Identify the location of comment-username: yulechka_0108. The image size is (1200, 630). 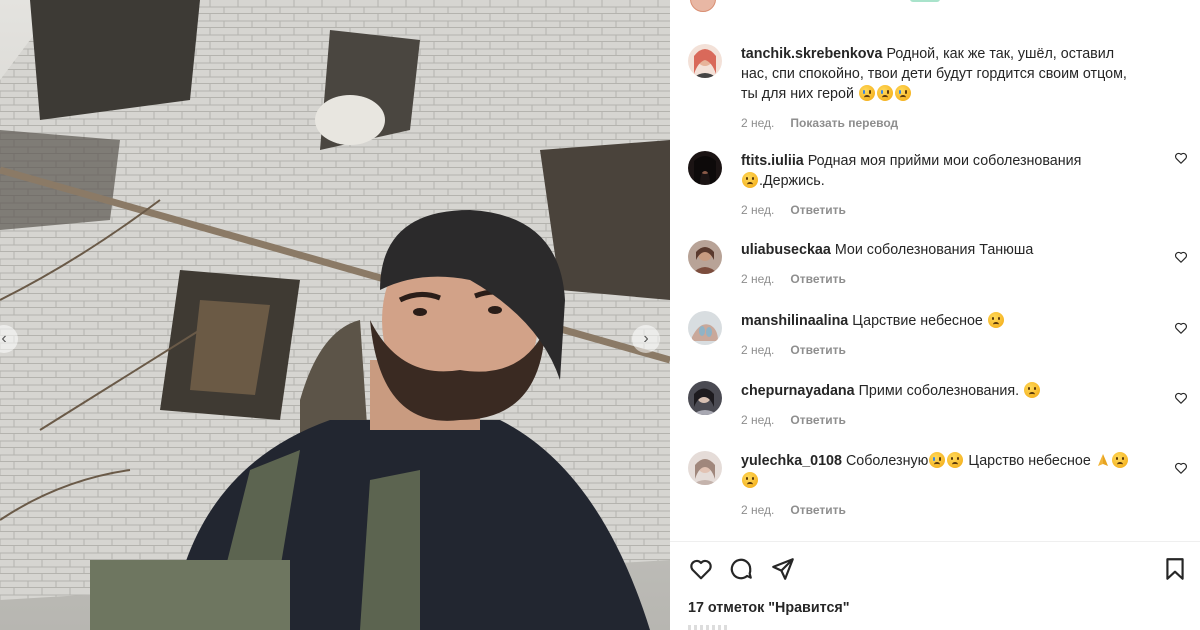
(791, 461).